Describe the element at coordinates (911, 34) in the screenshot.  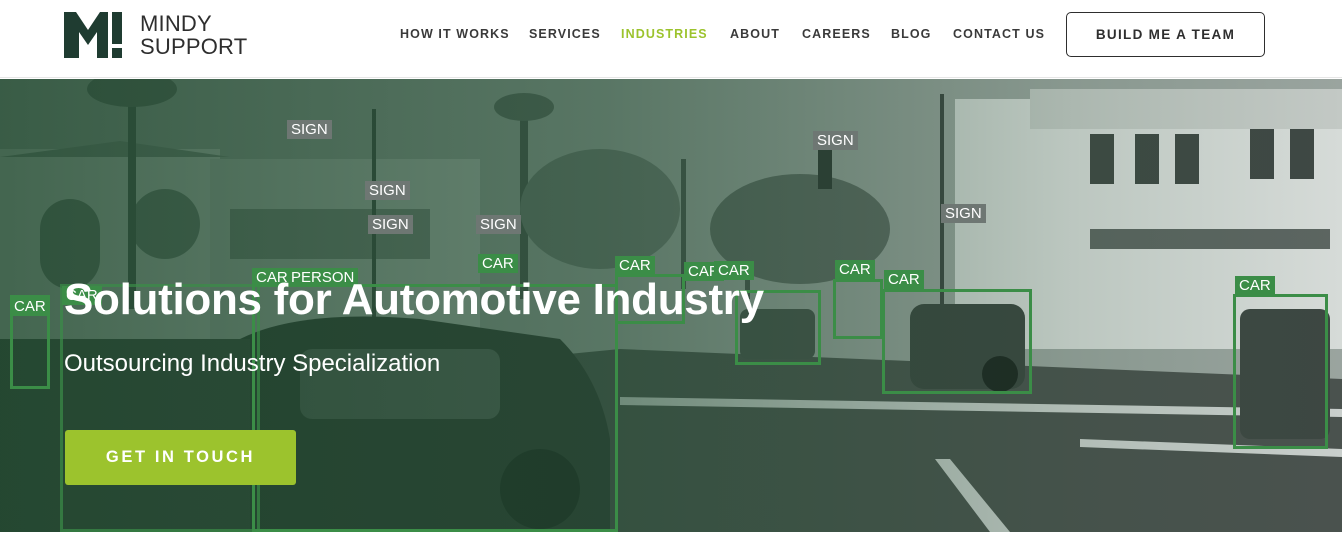
I see `nav-blog: BLOG` at that location.